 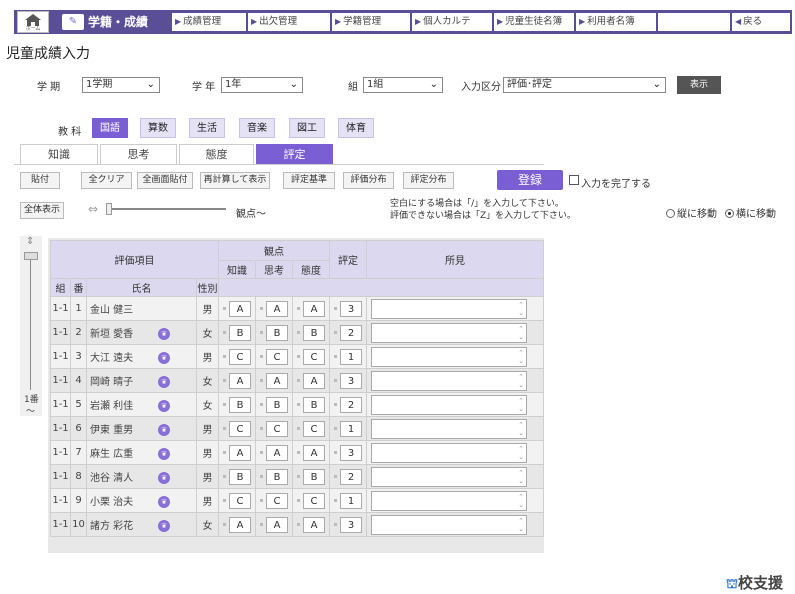 What do you see at coordinates (584, 85) in the screenshot?
I see `input-type-select: 評価･評定 ⌄` at bounding box center [584, 85].